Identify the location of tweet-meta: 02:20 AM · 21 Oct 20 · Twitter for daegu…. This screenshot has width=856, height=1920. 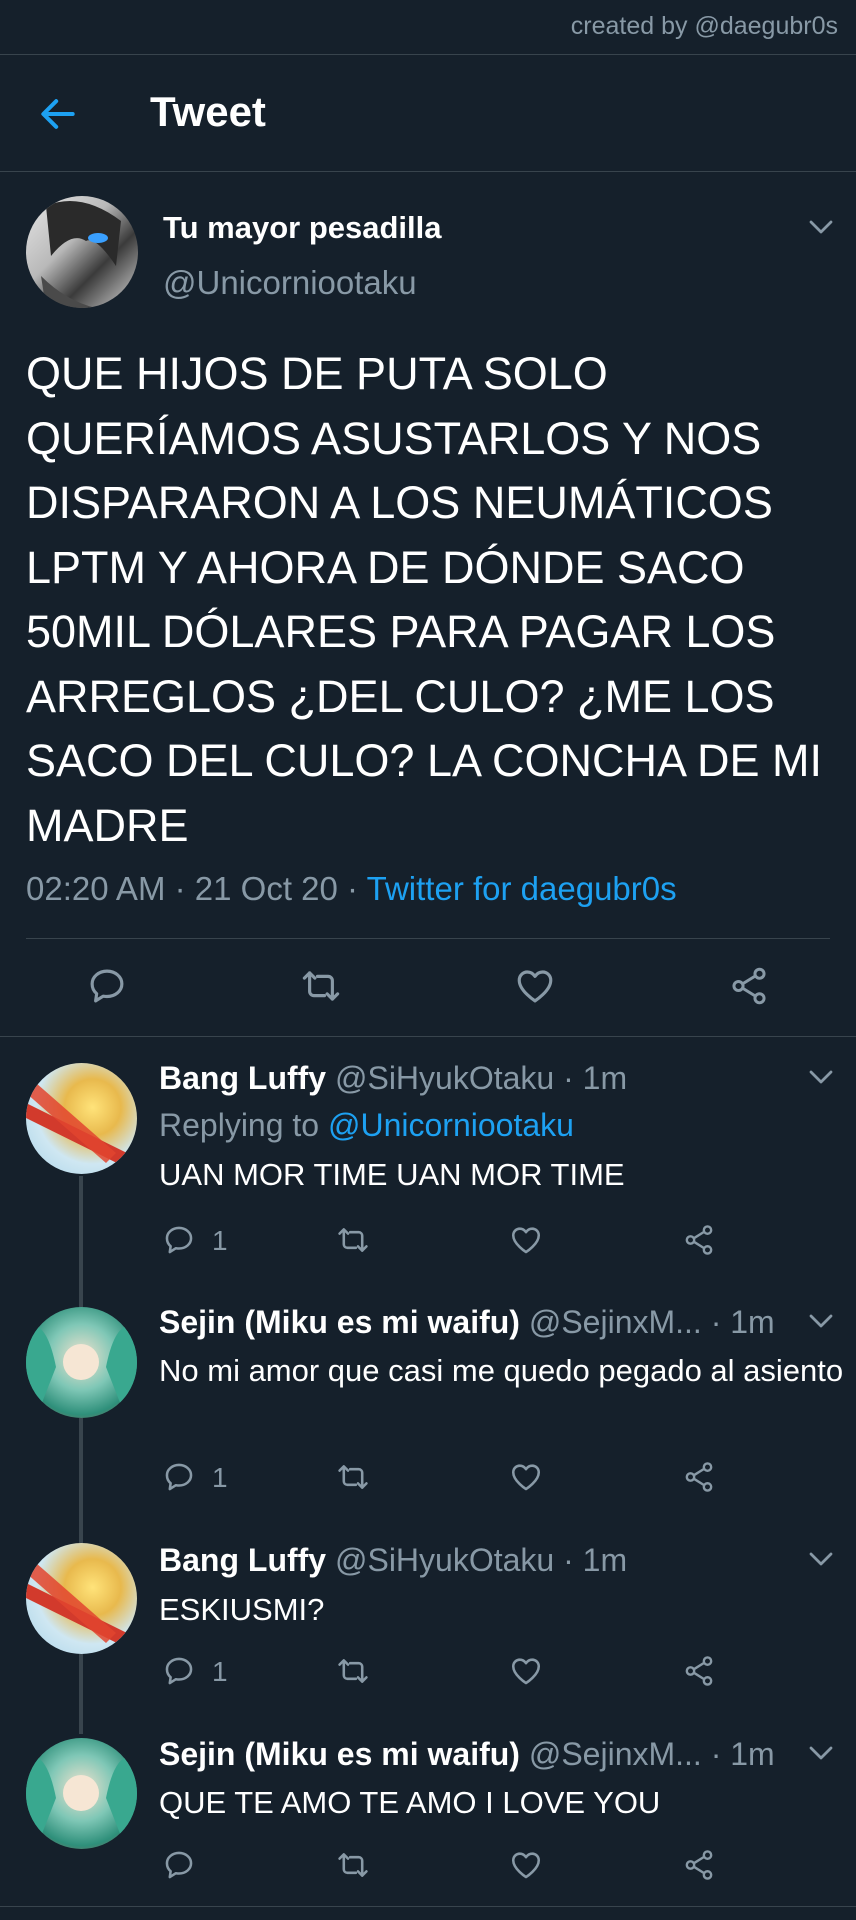
(351, 889).